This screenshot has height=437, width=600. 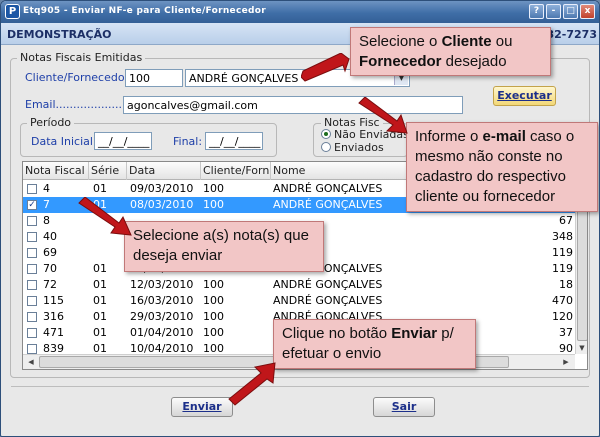 What do you see at coordinates (162, 316) in the screenshot?
I see `cell-data: 29/03/2010` at bounding box center [162, 316].